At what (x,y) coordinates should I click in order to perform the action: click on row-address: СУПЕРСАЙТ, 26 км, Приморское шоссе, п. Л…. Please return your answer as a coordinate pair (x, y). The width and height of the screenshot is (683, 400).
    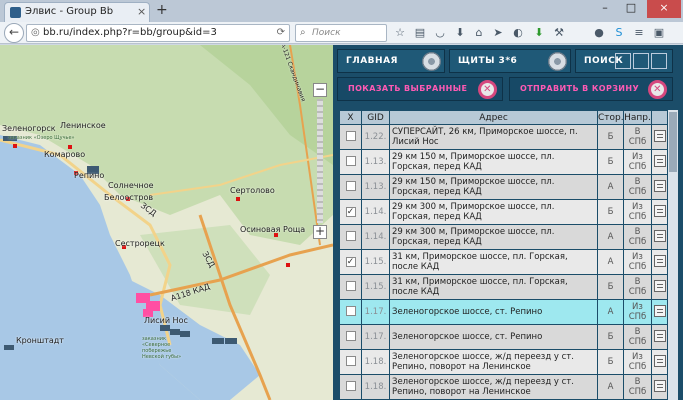
    Looking at the image, I should click on (493, 137).